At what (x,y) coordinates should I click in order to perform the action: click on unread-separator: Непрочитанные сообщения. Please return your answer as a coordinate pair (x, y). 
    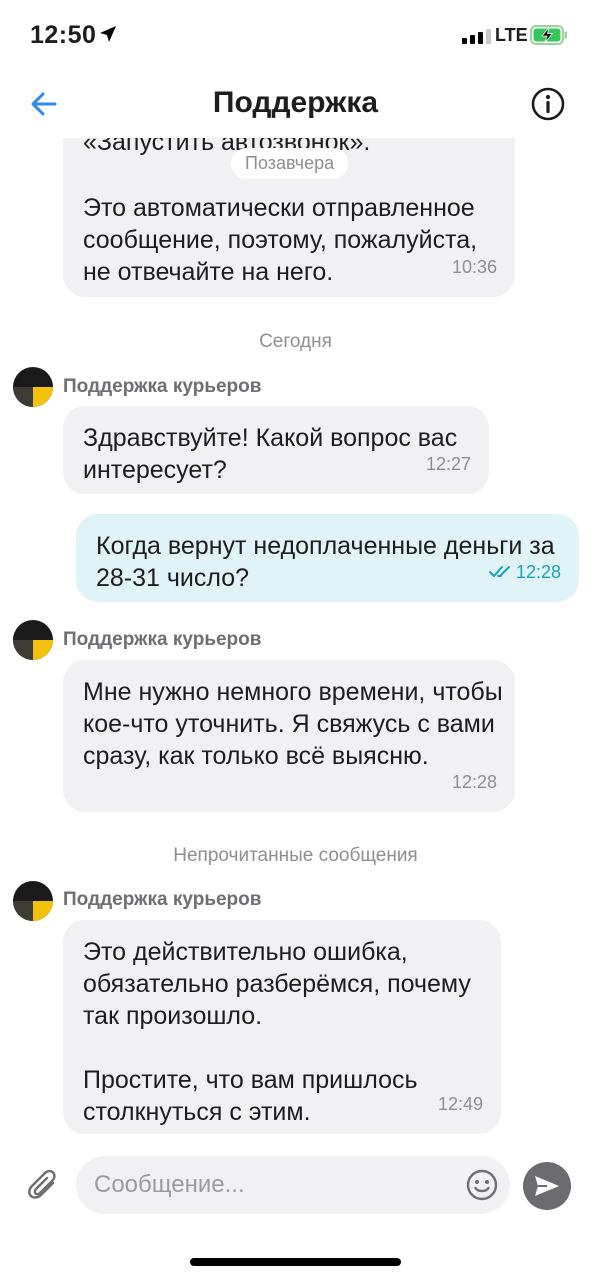
    Looking at the image, I should click on (295, 855).